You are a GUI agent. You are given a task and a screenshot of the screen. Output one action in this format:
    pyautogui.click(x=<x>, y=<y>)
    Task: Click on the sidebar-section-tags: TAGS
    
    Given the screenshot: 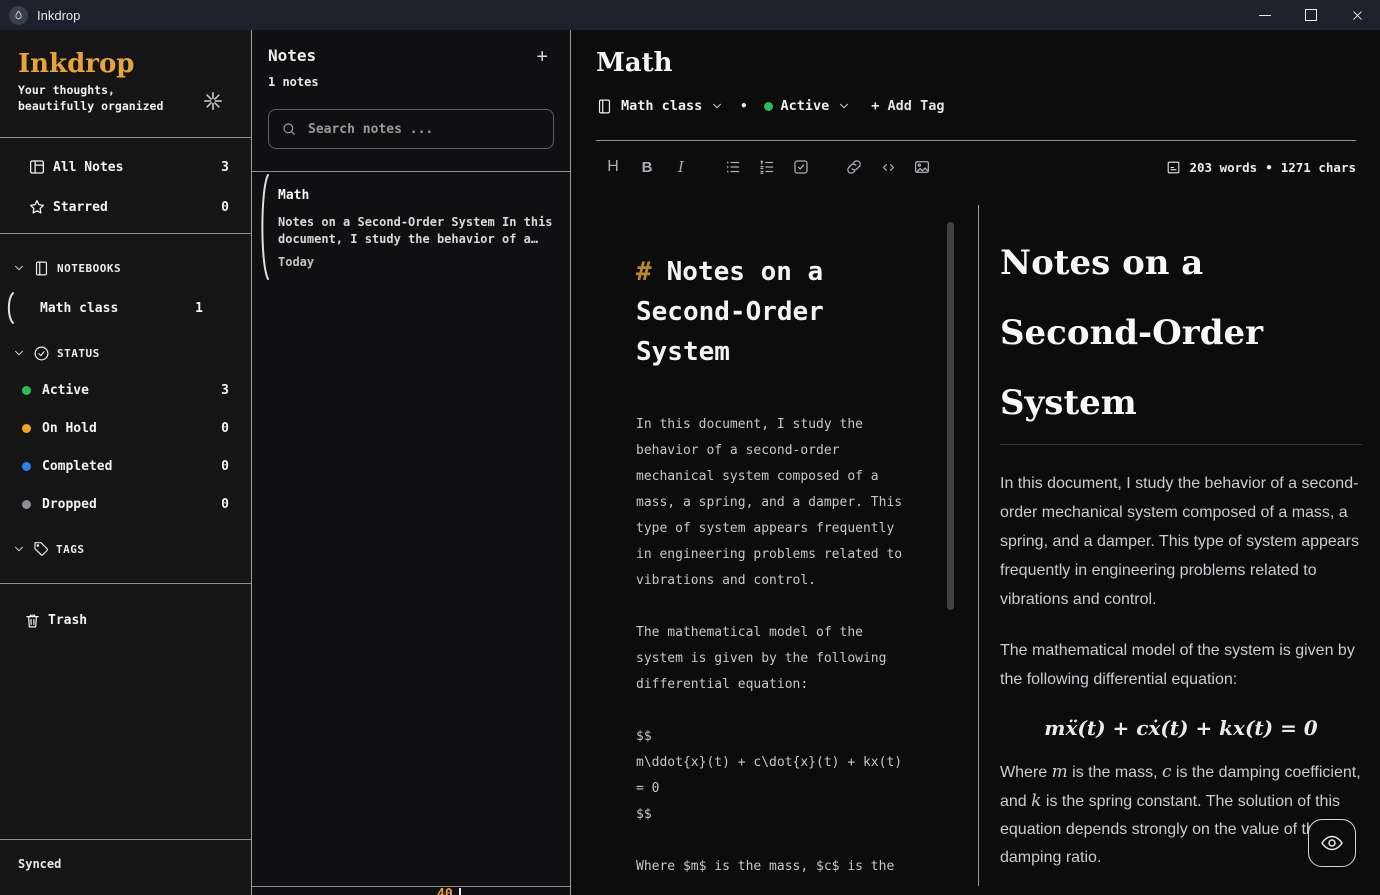 What is the action you would take?
    pyautogui.click(x=125, y=549)
    